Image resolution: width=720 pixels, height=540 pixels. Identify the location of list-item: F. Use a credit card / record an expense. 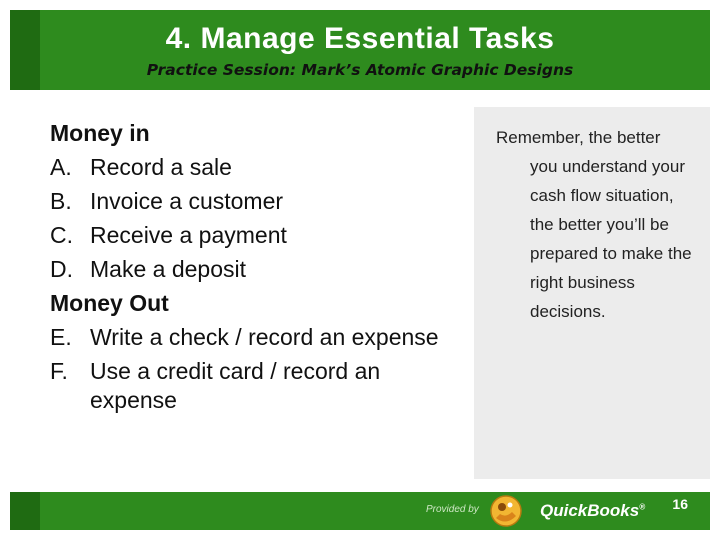
(260, 384).